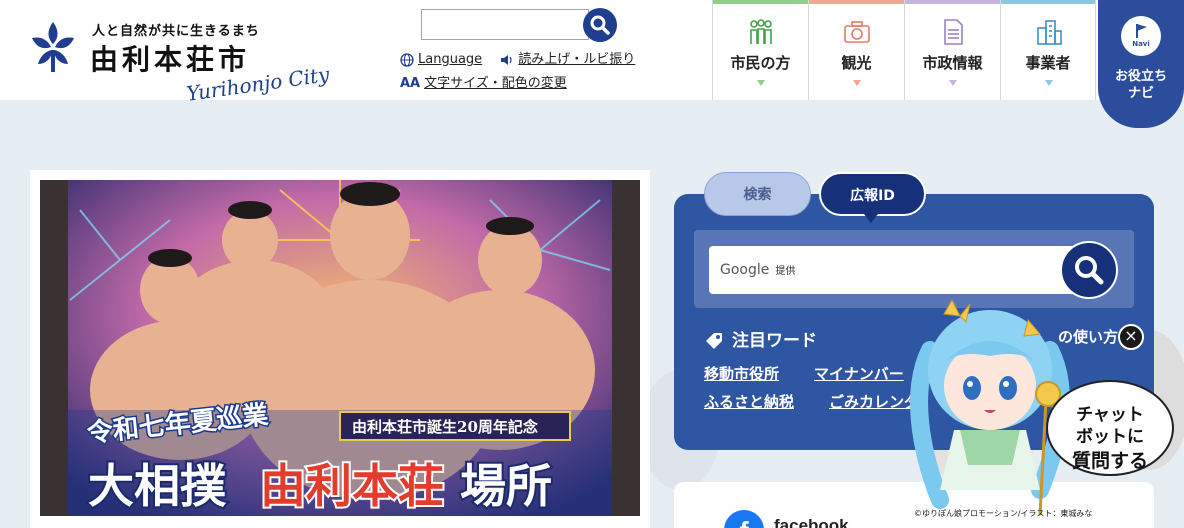  I want to click on active-tab-pointer, so click(871, 218).